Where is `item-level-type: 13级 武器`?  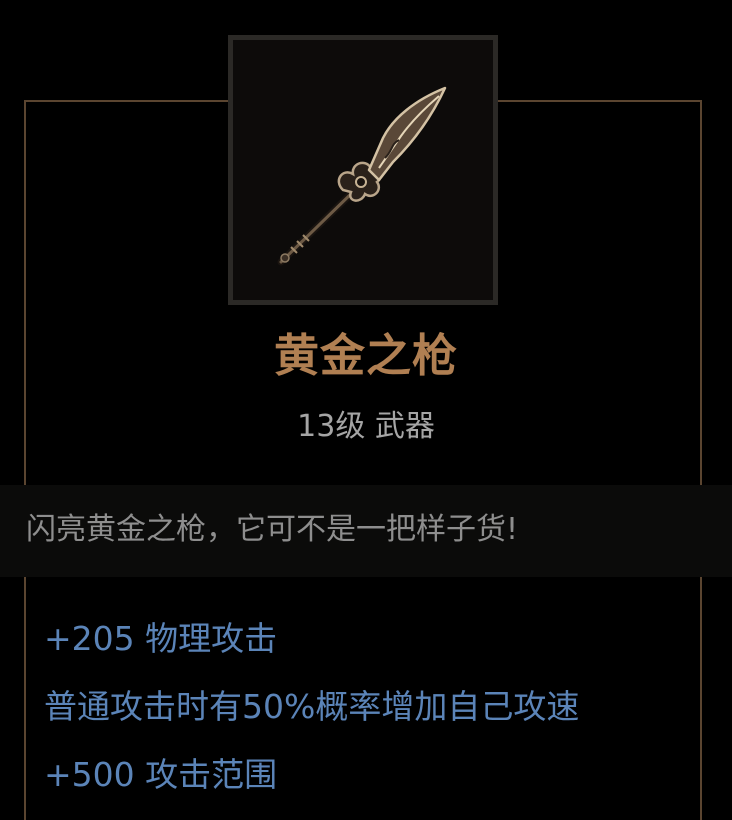
item-level-type: 13级 武器 is located at coordinates (366, 426).